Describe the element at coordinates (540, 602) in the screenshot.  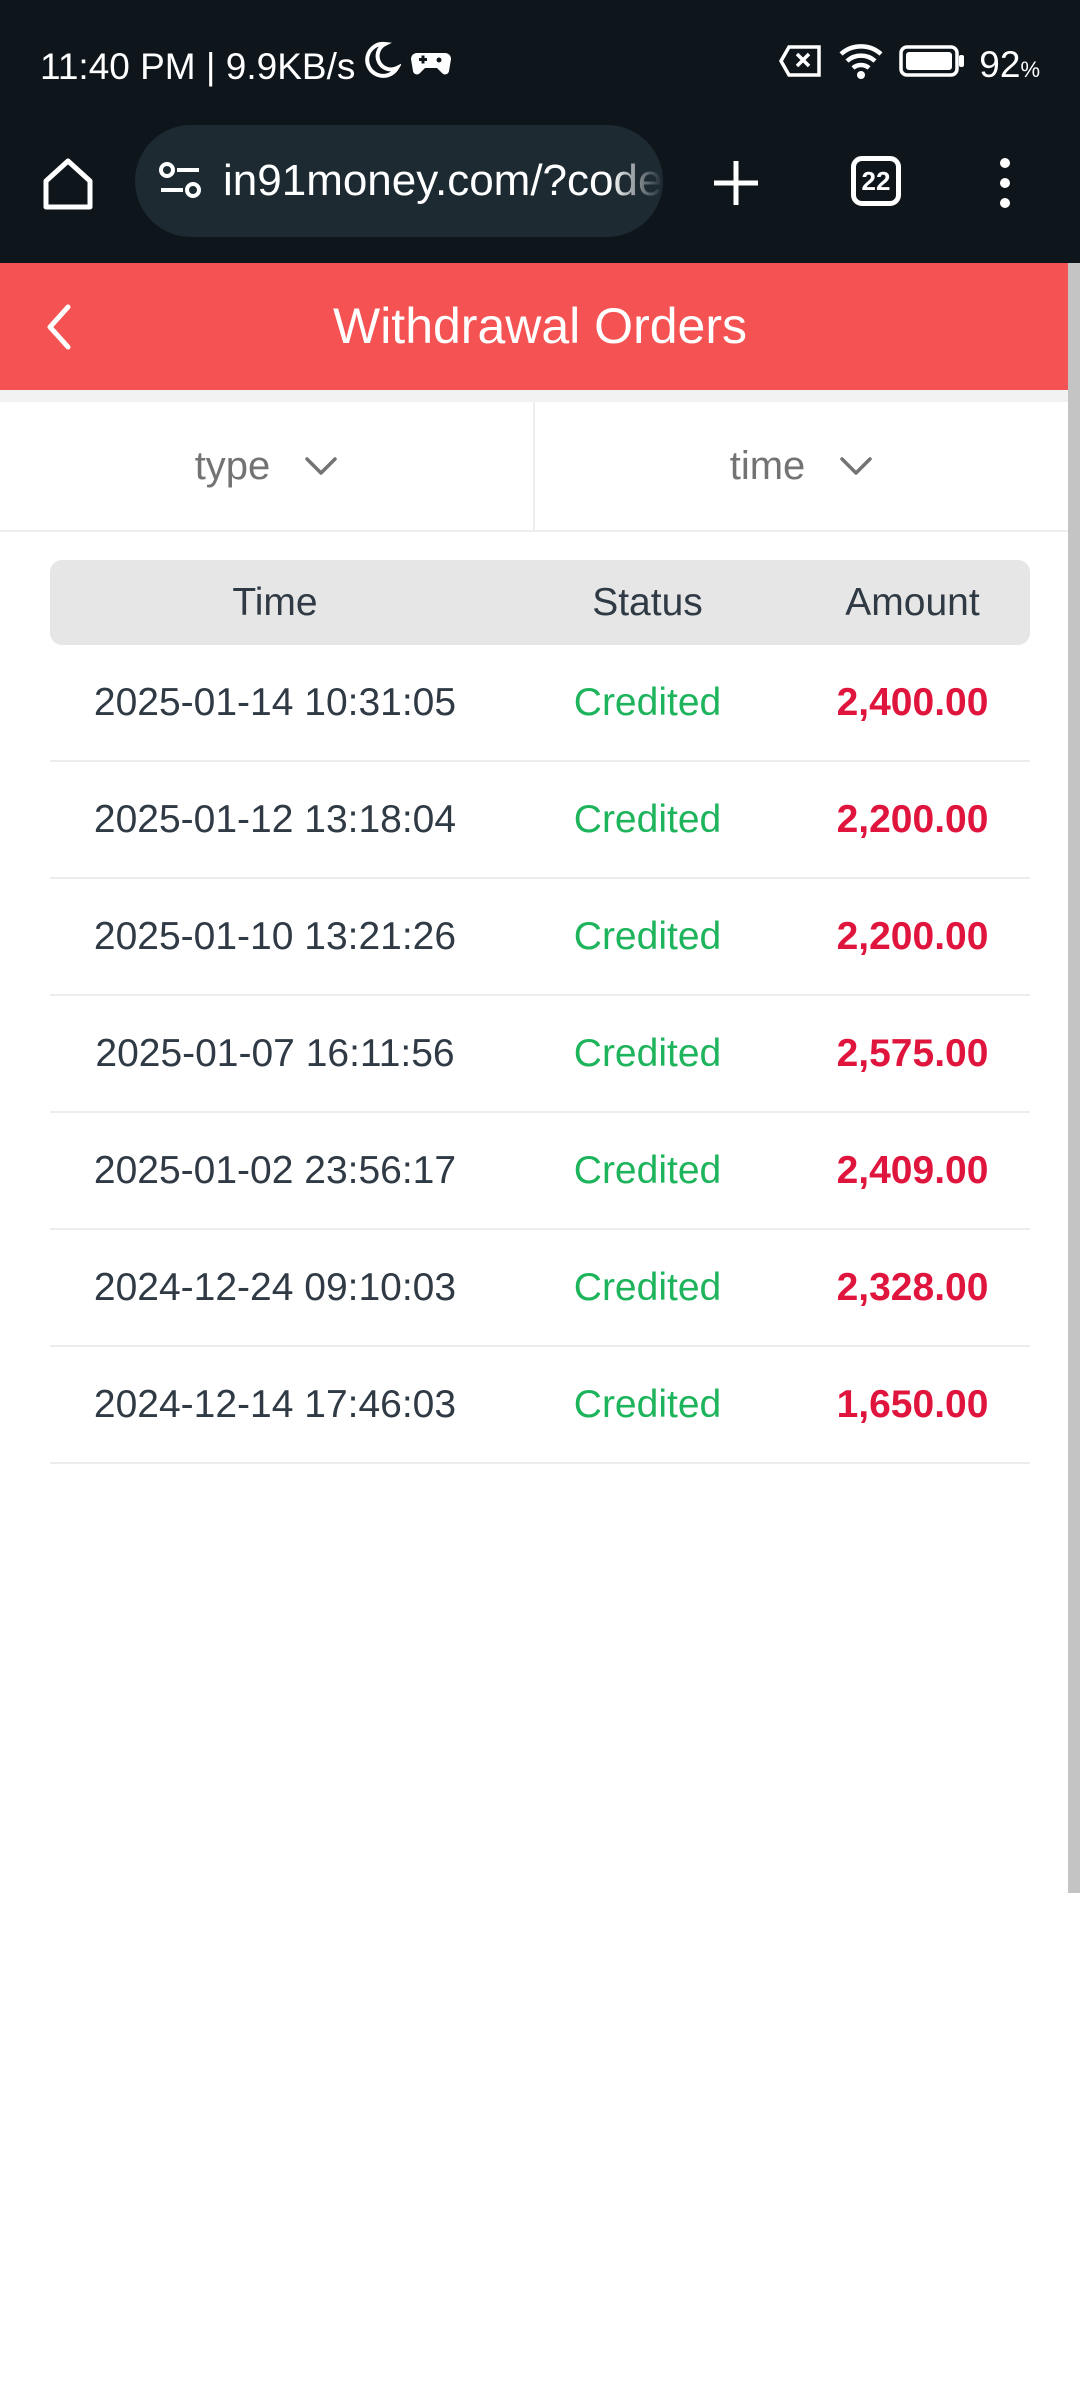
I see `table-header: Time Status Amount` at that location.